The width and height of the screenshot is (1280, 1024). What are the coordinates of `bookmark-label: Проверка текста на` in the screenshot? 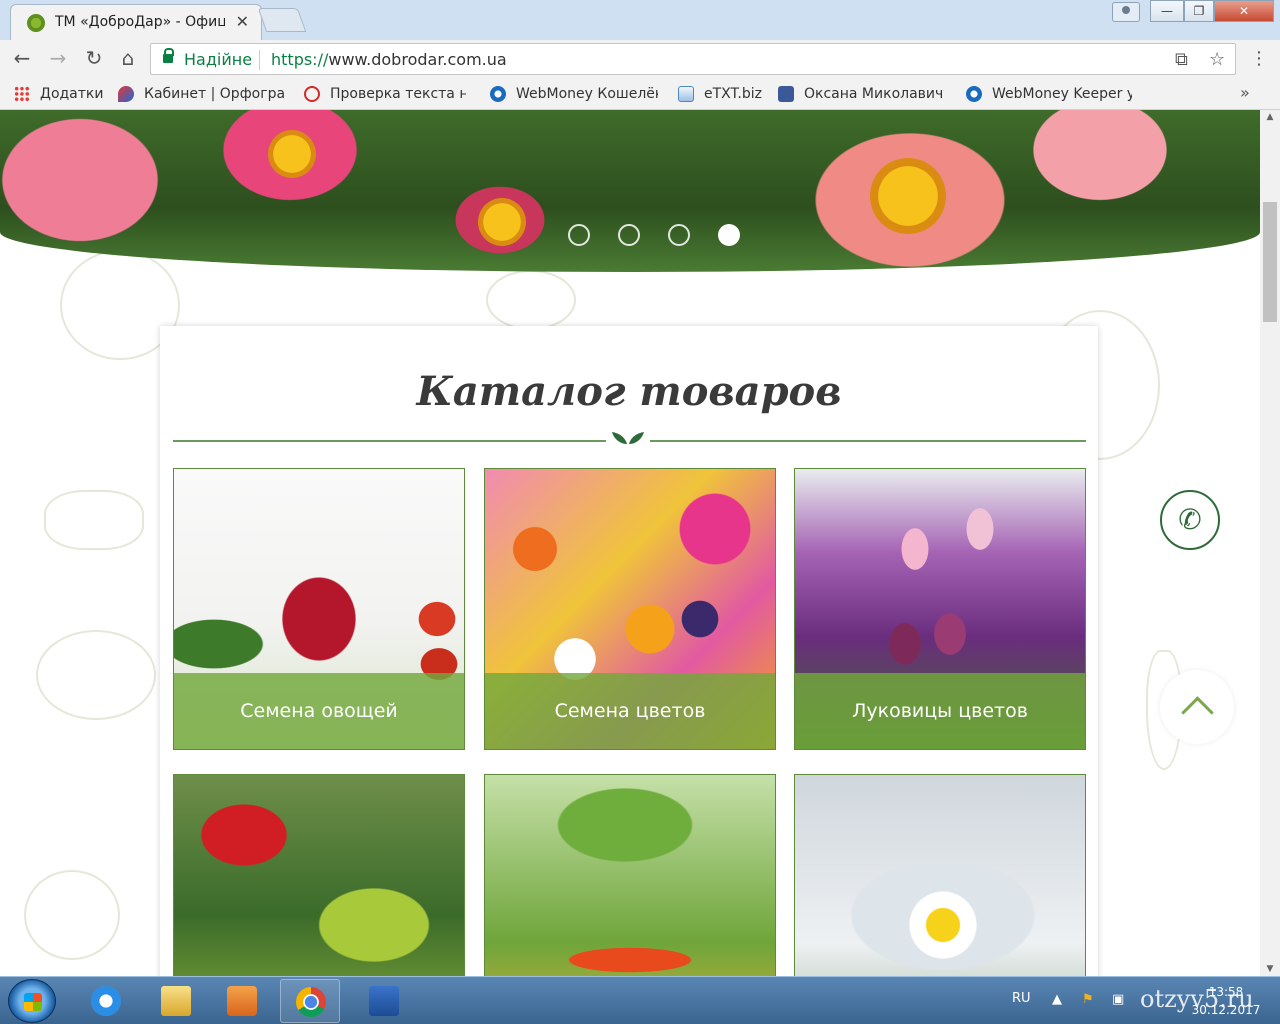 It's located at (398, 94).